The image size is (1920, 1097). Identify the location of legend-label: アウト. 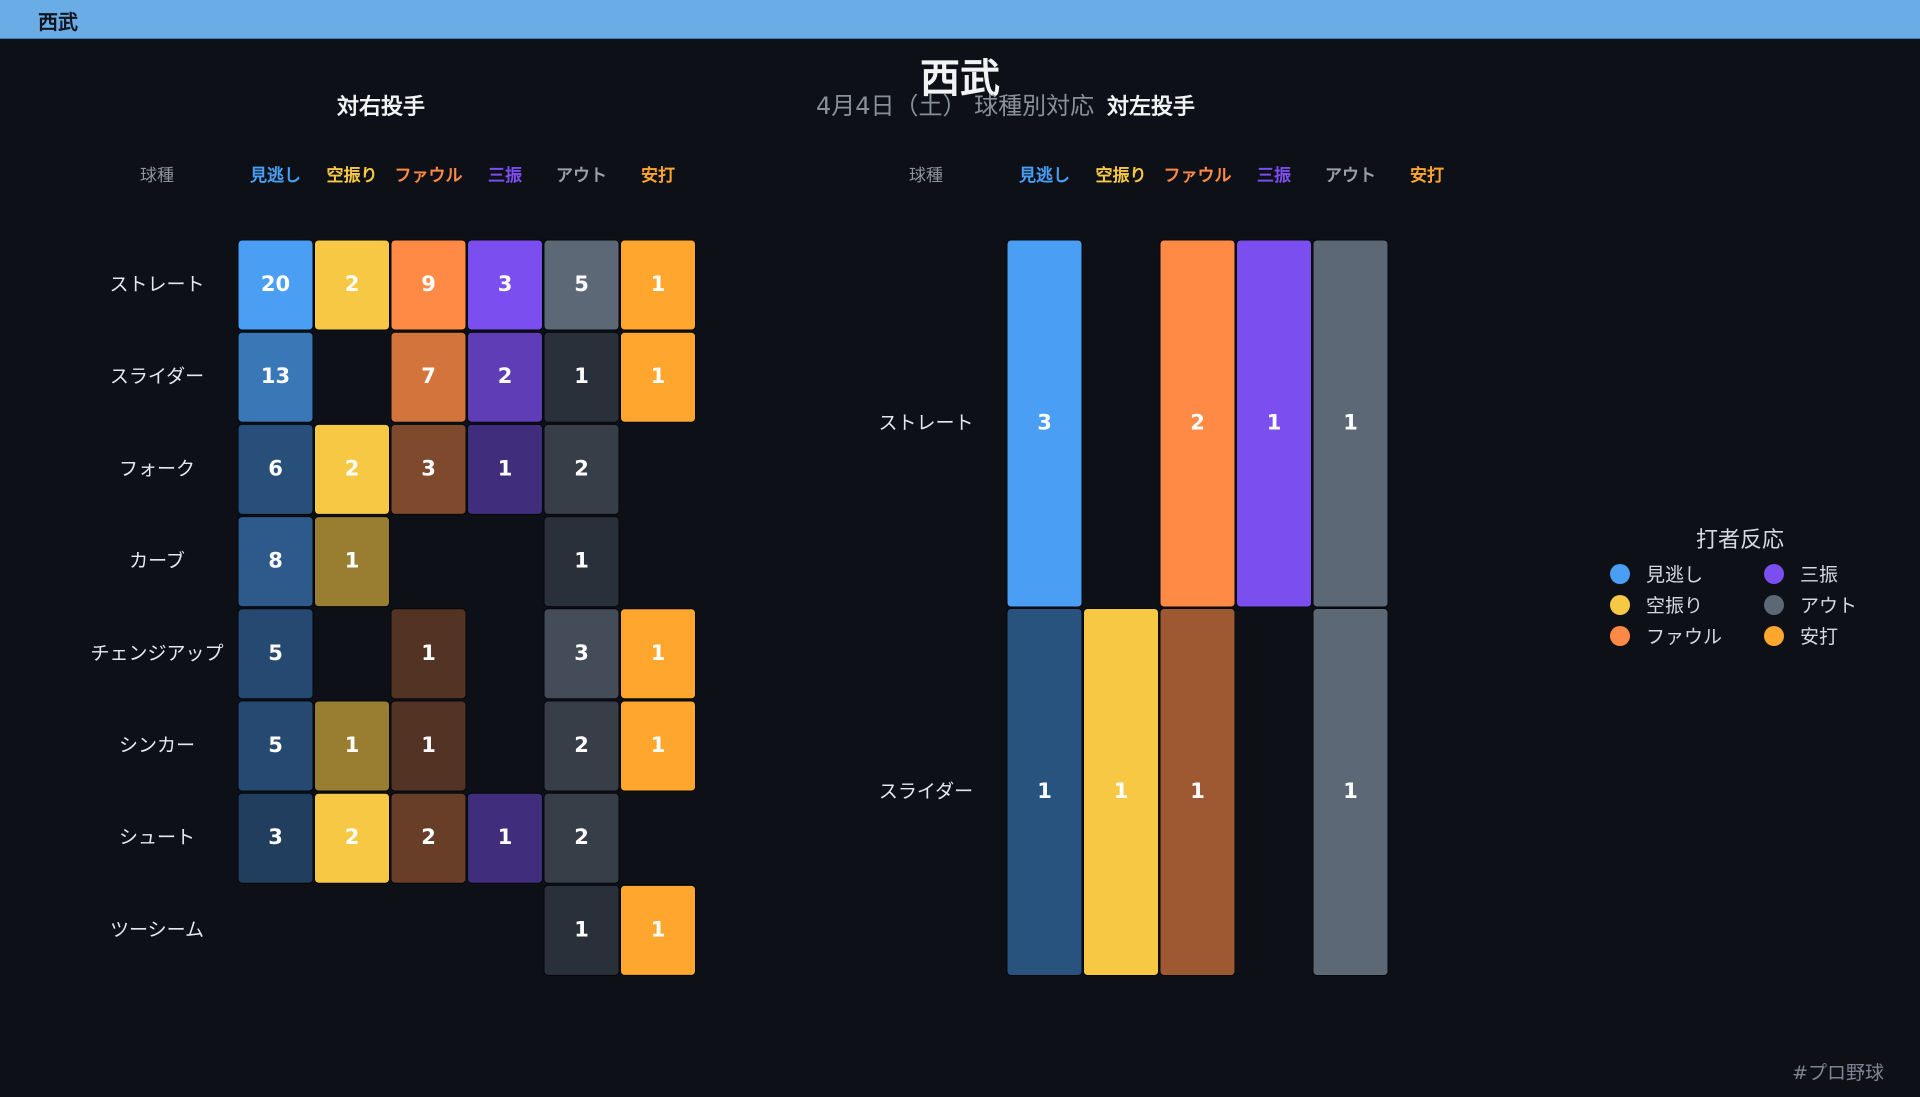
(1829, 606).